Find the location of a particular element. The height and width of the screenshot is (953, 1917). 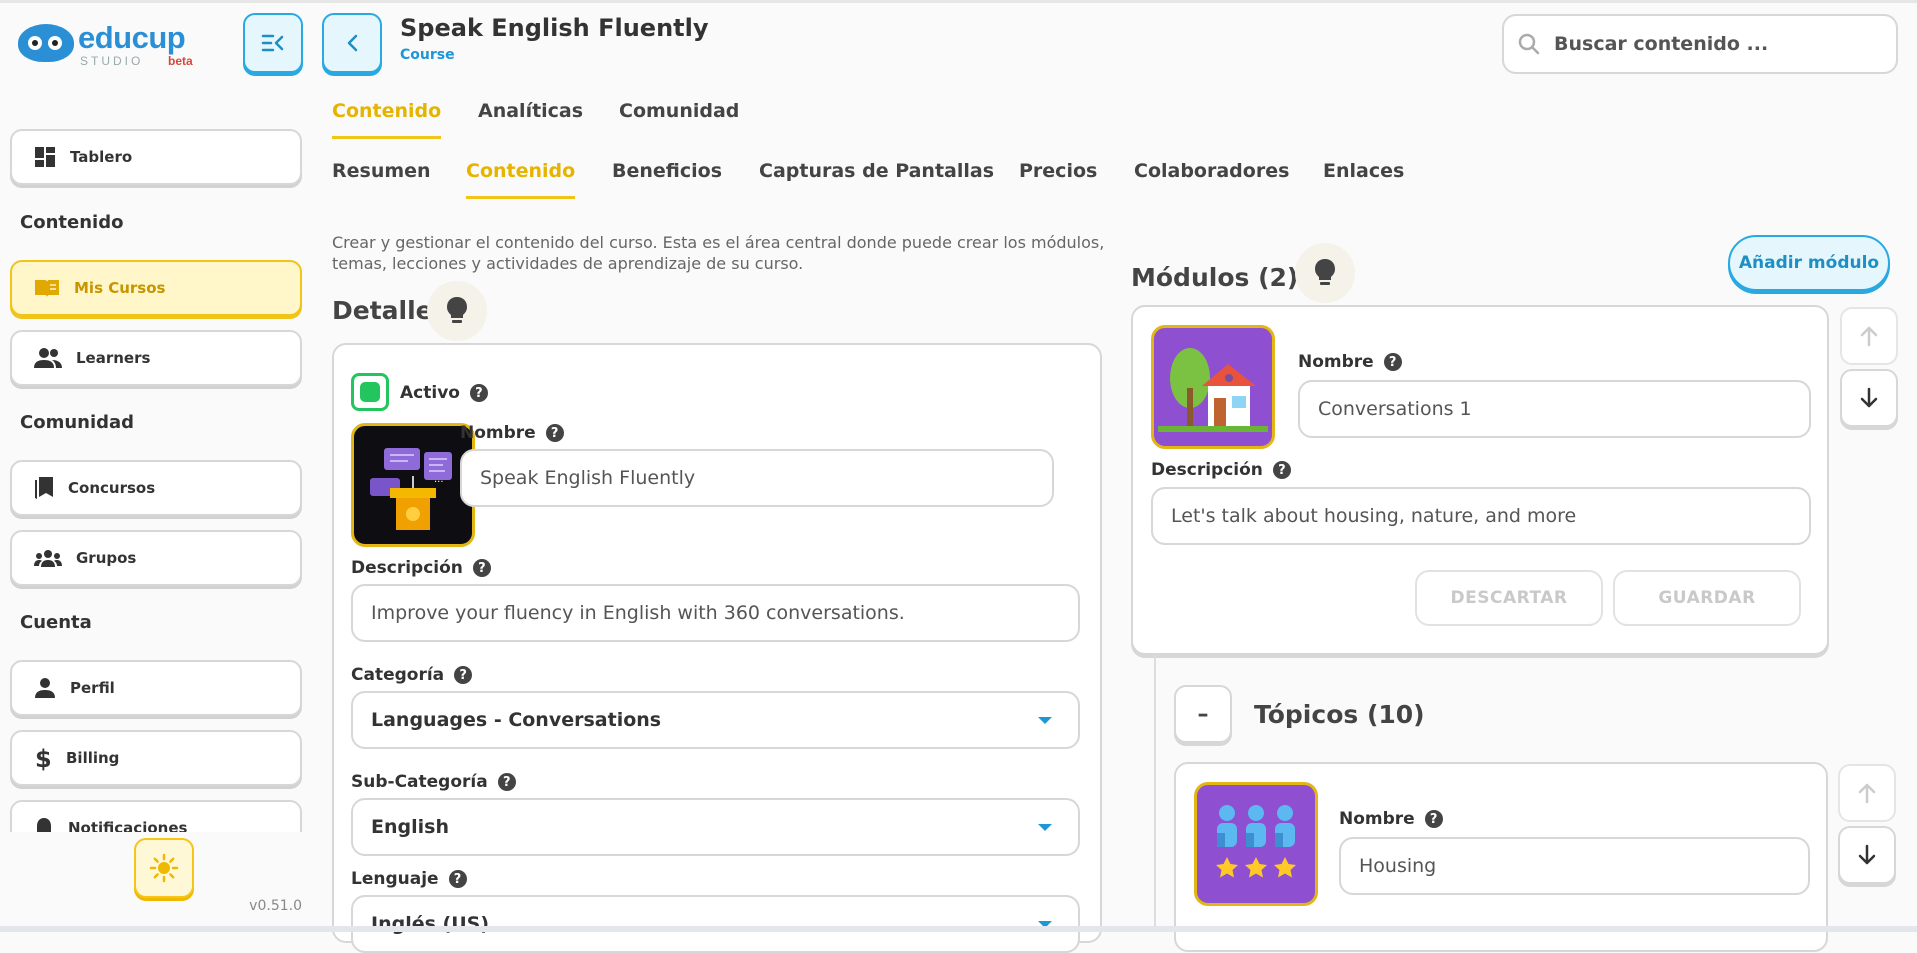

subtab-resumen: Resumen is located at coordinates (381, 171).